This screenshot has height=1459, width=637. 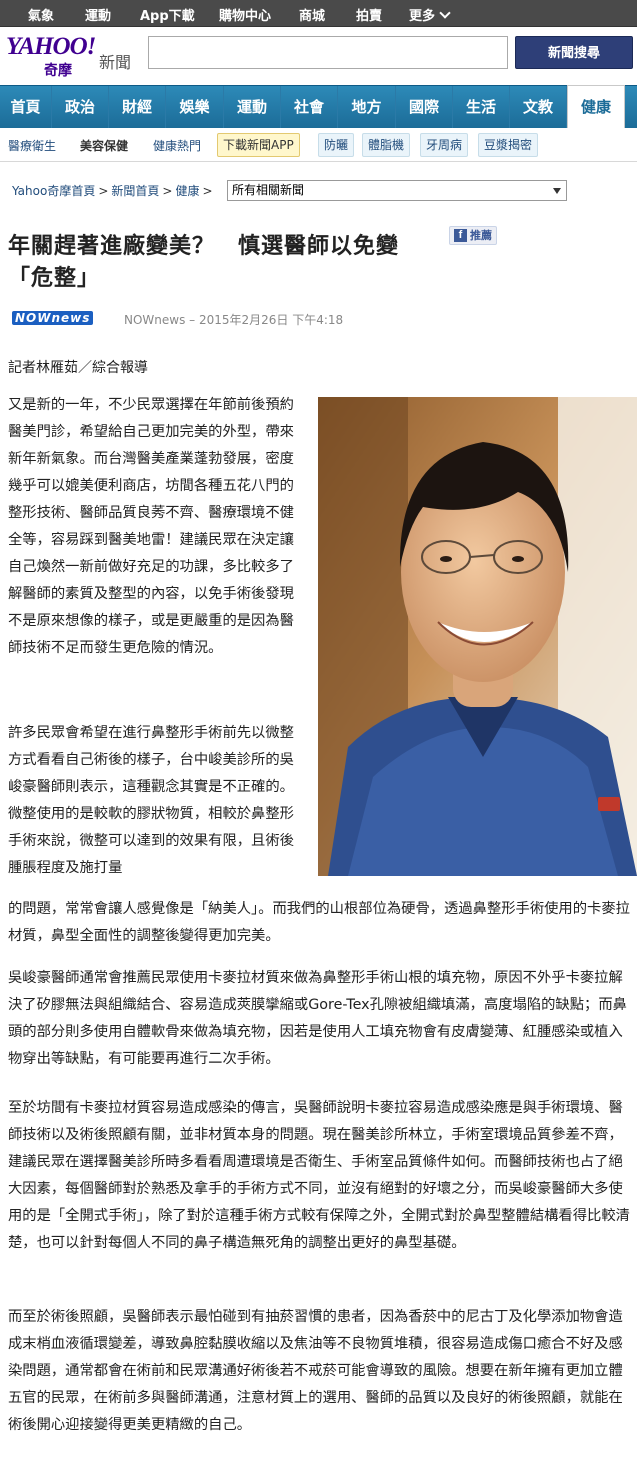 I want to click on tab-international: 國際, so click(x=424, y=107).